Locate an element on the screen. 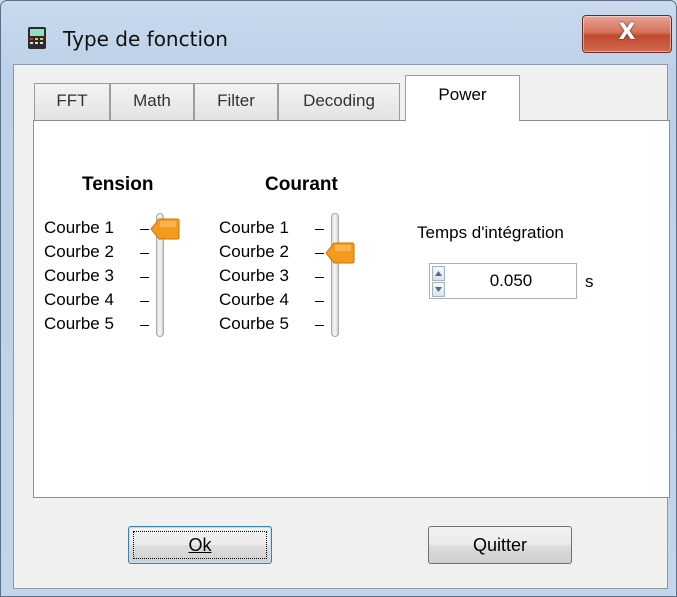 The image size is (677, 597). courant-slider-thumb is located at coordinates (340, 253).